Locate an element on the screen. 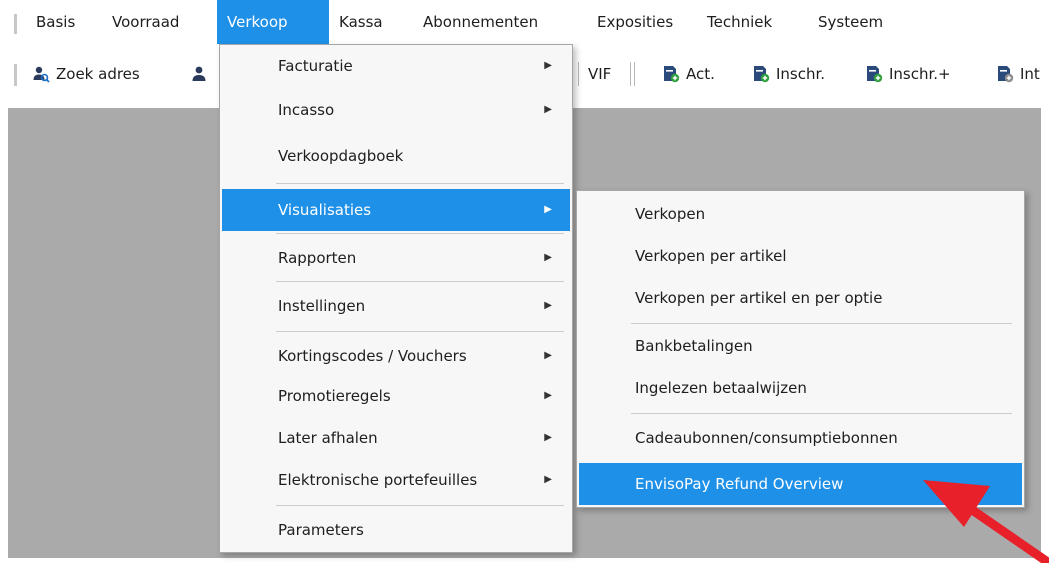 This screenshot has width=1049, height=563. menu-item-kortingscodes: Kortingscodes / Vouchers ▶ is located at coordinates (396, 356).